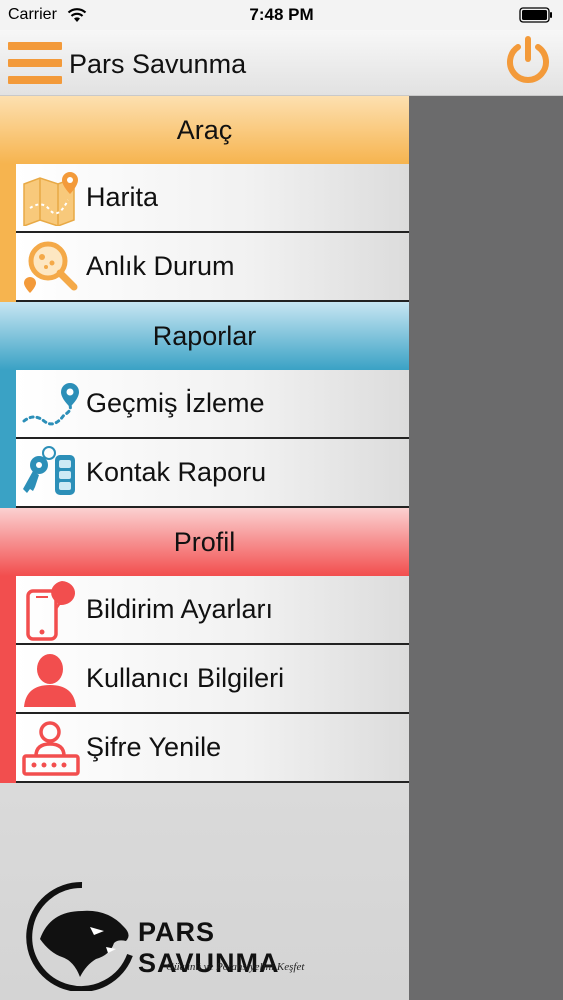 This screenshot has width=563, height=1000. I want to click on password-reset-icon, so click(51, 748).